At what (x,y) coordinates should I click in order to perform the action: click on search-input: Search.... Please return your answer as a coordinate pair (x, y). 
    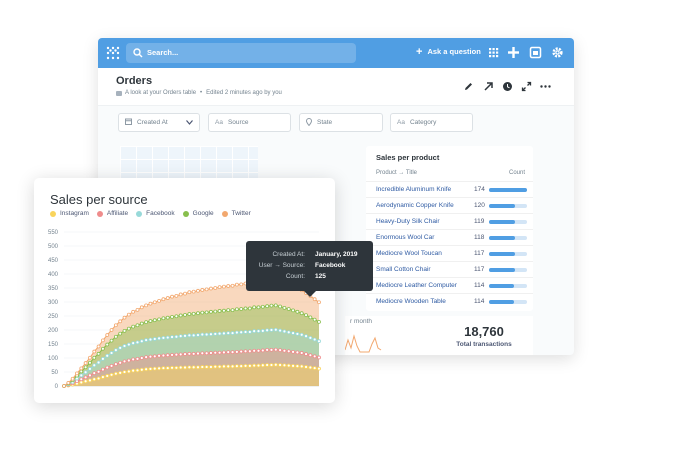
    Looking at the image, I should click on (241, 53).